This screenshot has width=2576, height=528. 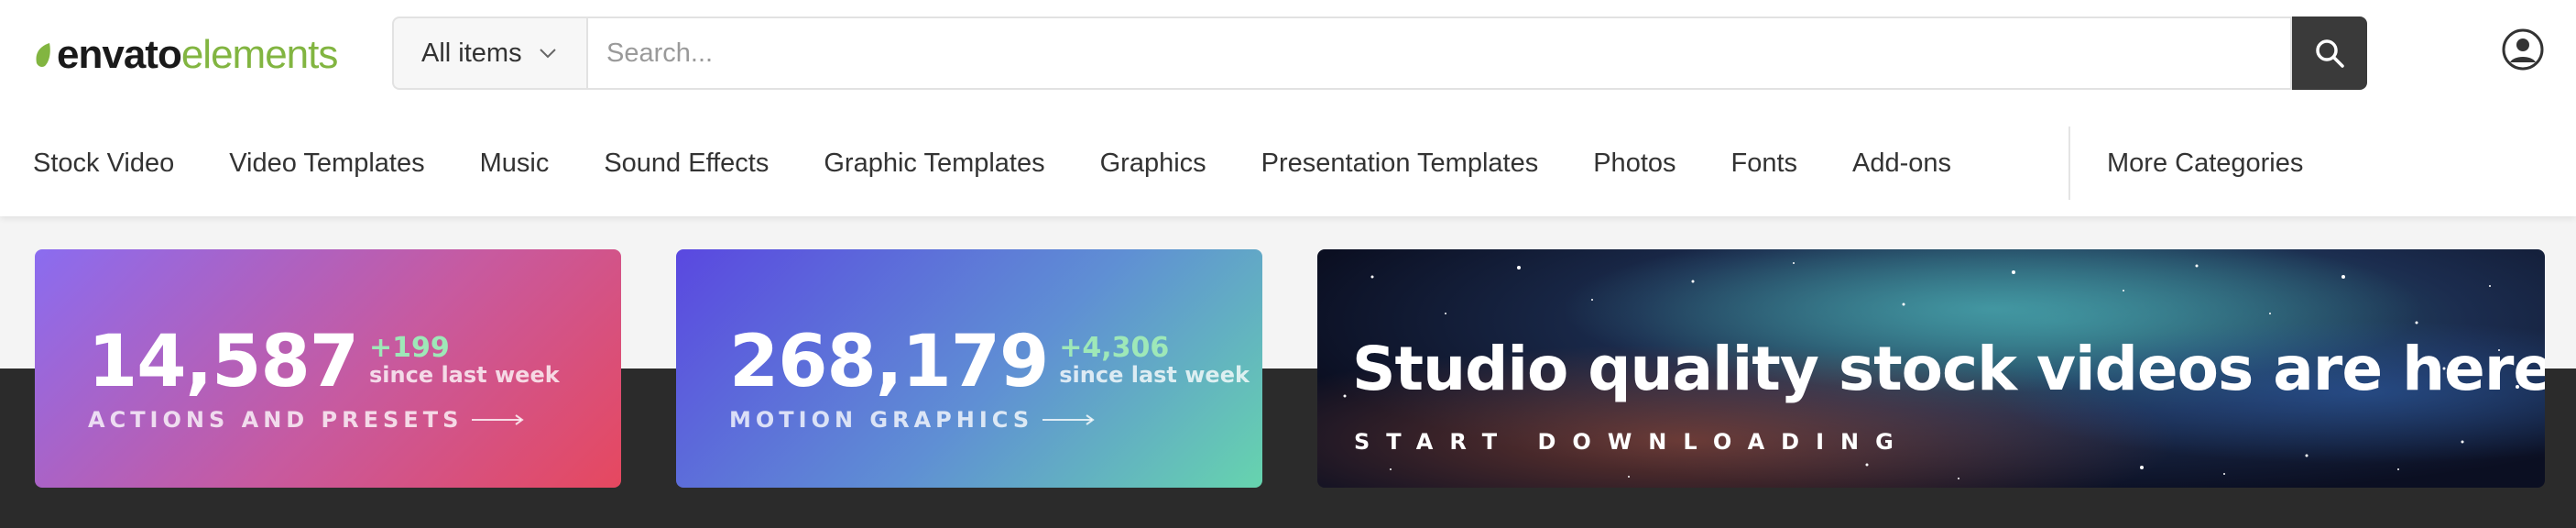 What do you see at coordinates (889, 362) in the screenshot?
I see `stat-number: 268,179` at bounding box center [889, 362].